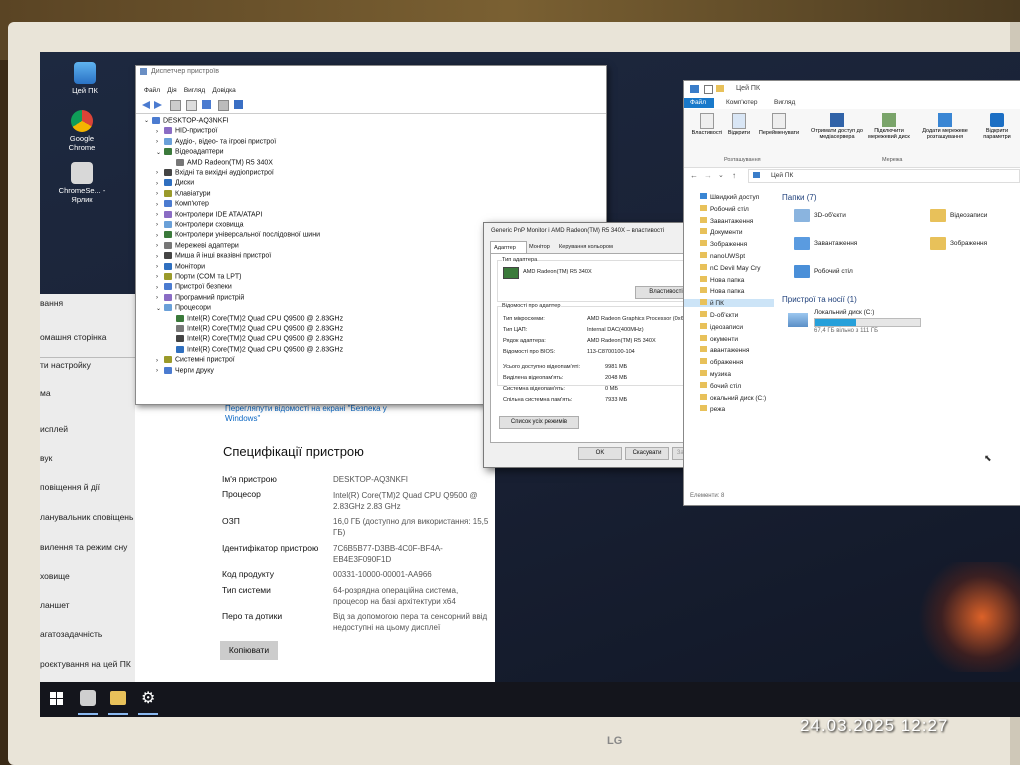 The height and width of the screenshot is (765, 1020). What do you see at coordinates (968, 215) in the screenshot?
I see `folder-item: Відеозаписи` at bounding box center [968, 215].